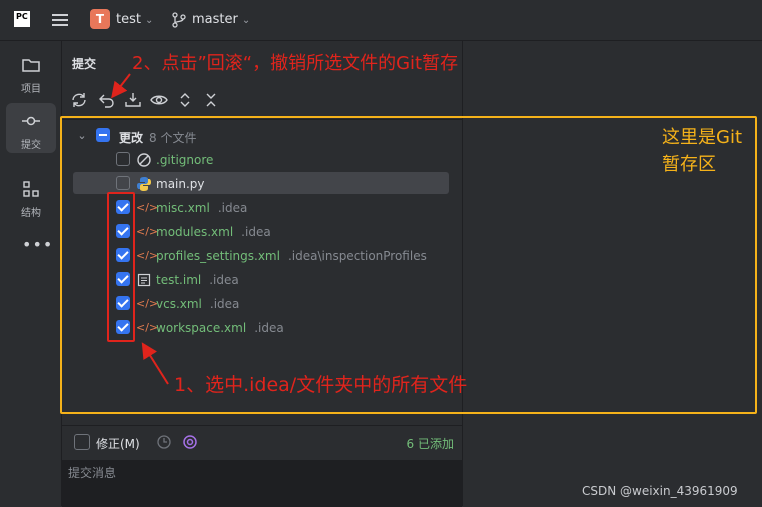  Describe the element at coordinates (107, 100) in the screenshot. I see `rollback-icon` at that location.